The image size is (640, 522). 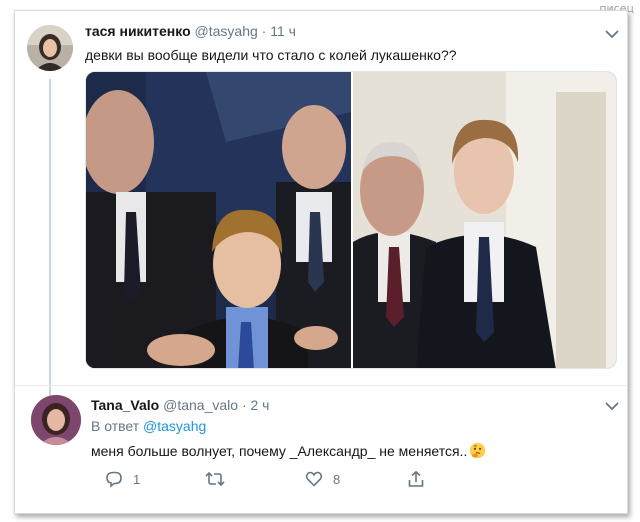 What do you see at coordinates (226, 31) in the screenshot?
I see `tweet-author-handle: @tasyahg` at bounding box center [226, 31].